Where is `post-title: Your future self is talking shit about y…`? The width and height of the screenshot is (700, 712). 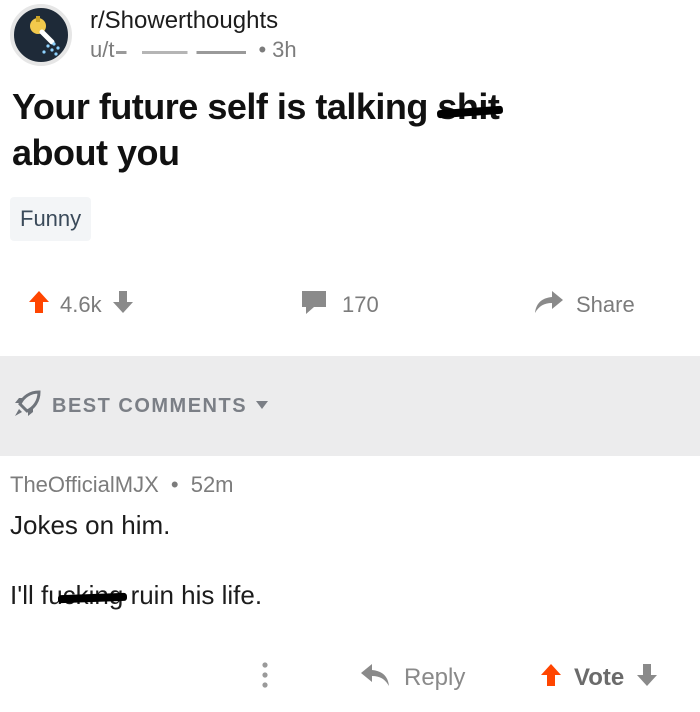 post-title: Your future self is talking shit about y… is located at coordinates (332, 130).